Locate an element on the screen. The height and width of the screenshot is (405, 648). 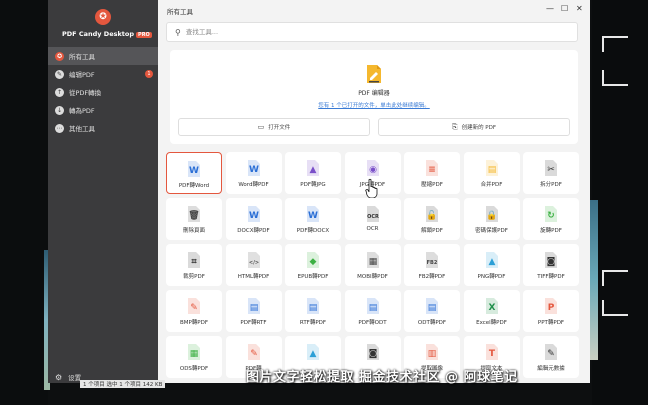
tool-tile: ▤ PDF轉ODT is located at coordinates (372, 311).